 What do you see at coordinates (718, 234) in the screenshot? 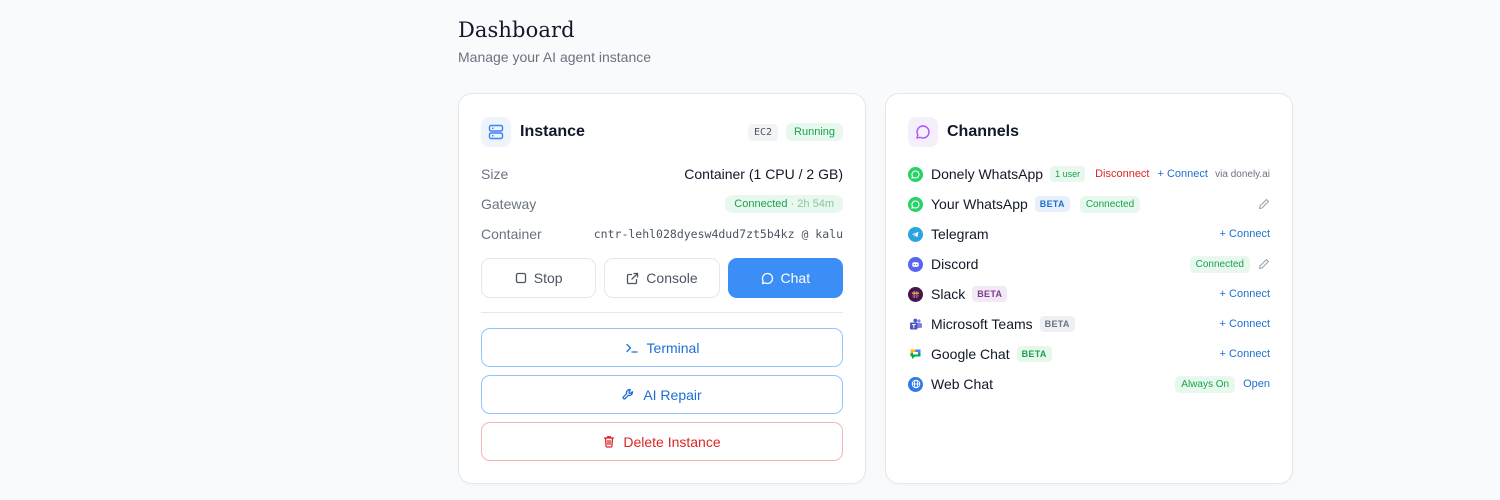
I see `container-id: cntr-lehl028dyesw4dud7zt5b4kz @ kalu` at bounding box center [718, 234].